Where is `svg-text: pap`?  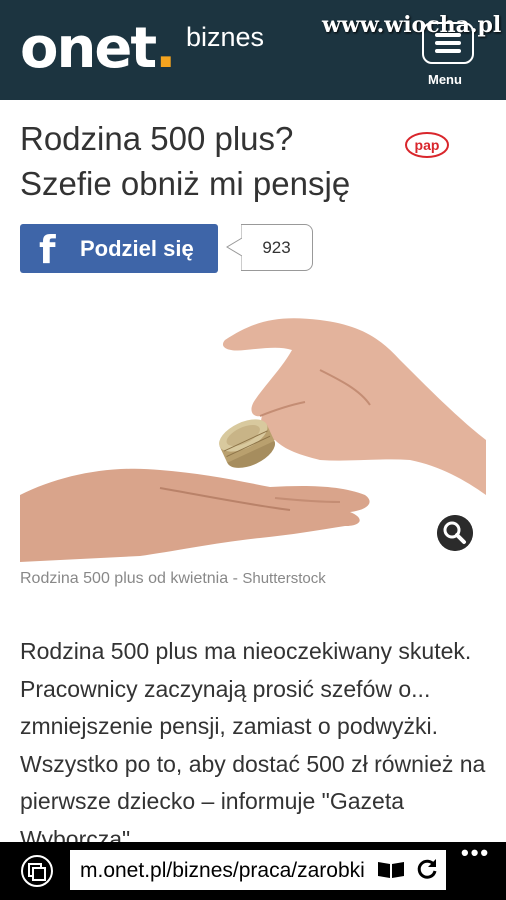 svg-text: pap is located at coordinates (427, 145).